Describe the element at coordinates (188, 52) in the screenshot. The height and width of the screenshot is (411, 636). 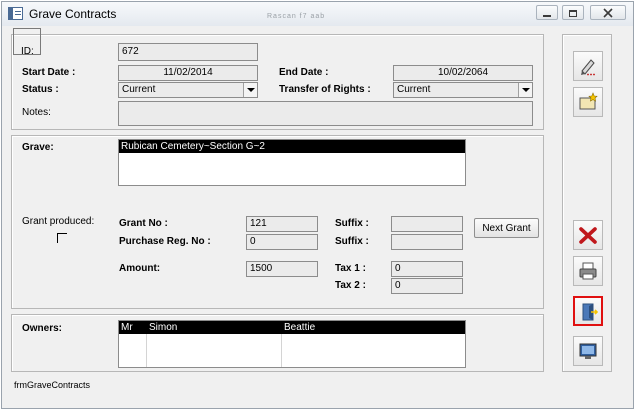
I see `id-field: 672` at that location.